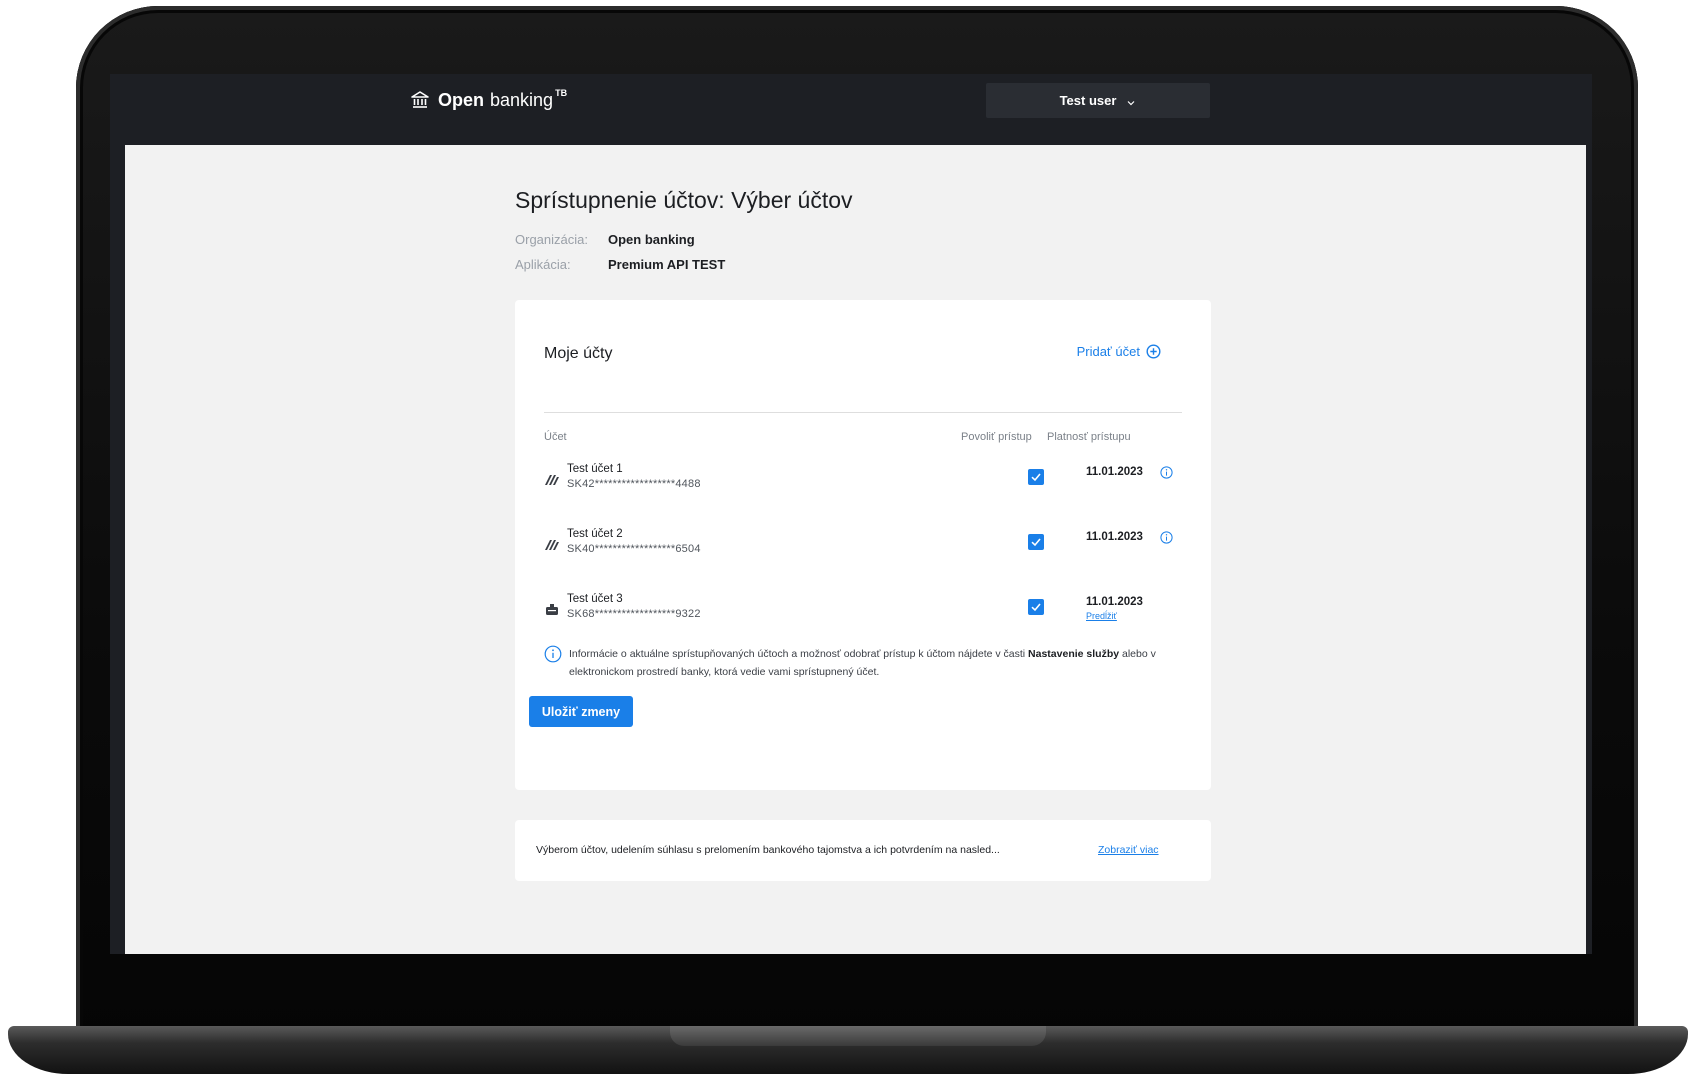  I want to click on user-menu-button: Test user, so click(1098, 100).